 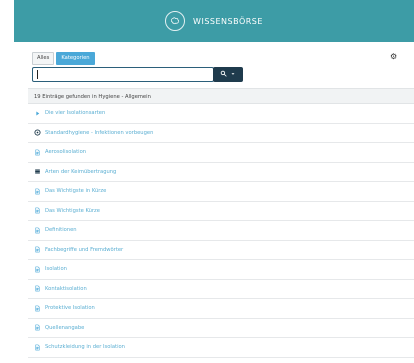 I want to click on list-item: Die vier Isolationsarten, so click(x=221, y=114).